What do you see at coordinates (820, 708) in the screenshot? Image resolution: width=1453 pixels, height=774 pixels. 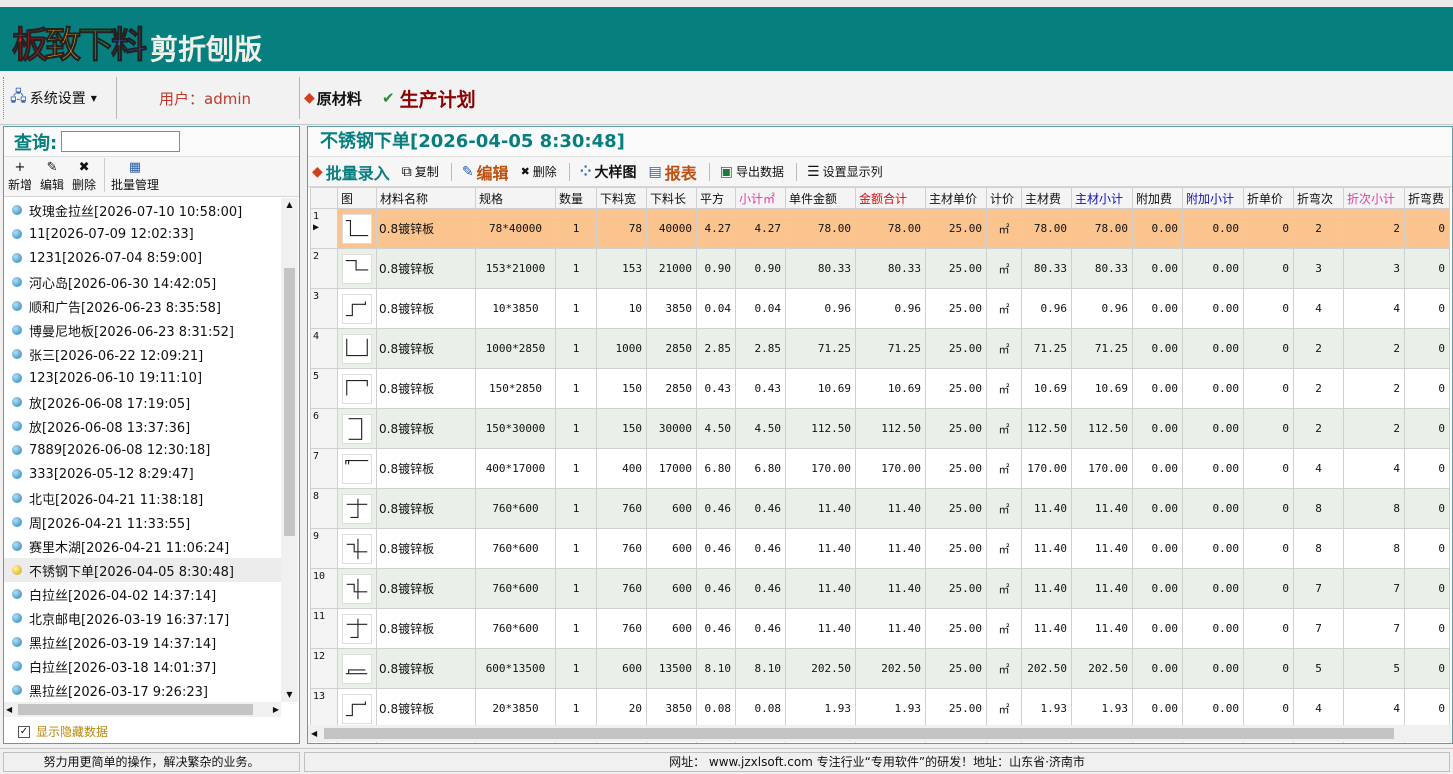 I see `cell-unit: 1.93` at bounding box center [820, 708].